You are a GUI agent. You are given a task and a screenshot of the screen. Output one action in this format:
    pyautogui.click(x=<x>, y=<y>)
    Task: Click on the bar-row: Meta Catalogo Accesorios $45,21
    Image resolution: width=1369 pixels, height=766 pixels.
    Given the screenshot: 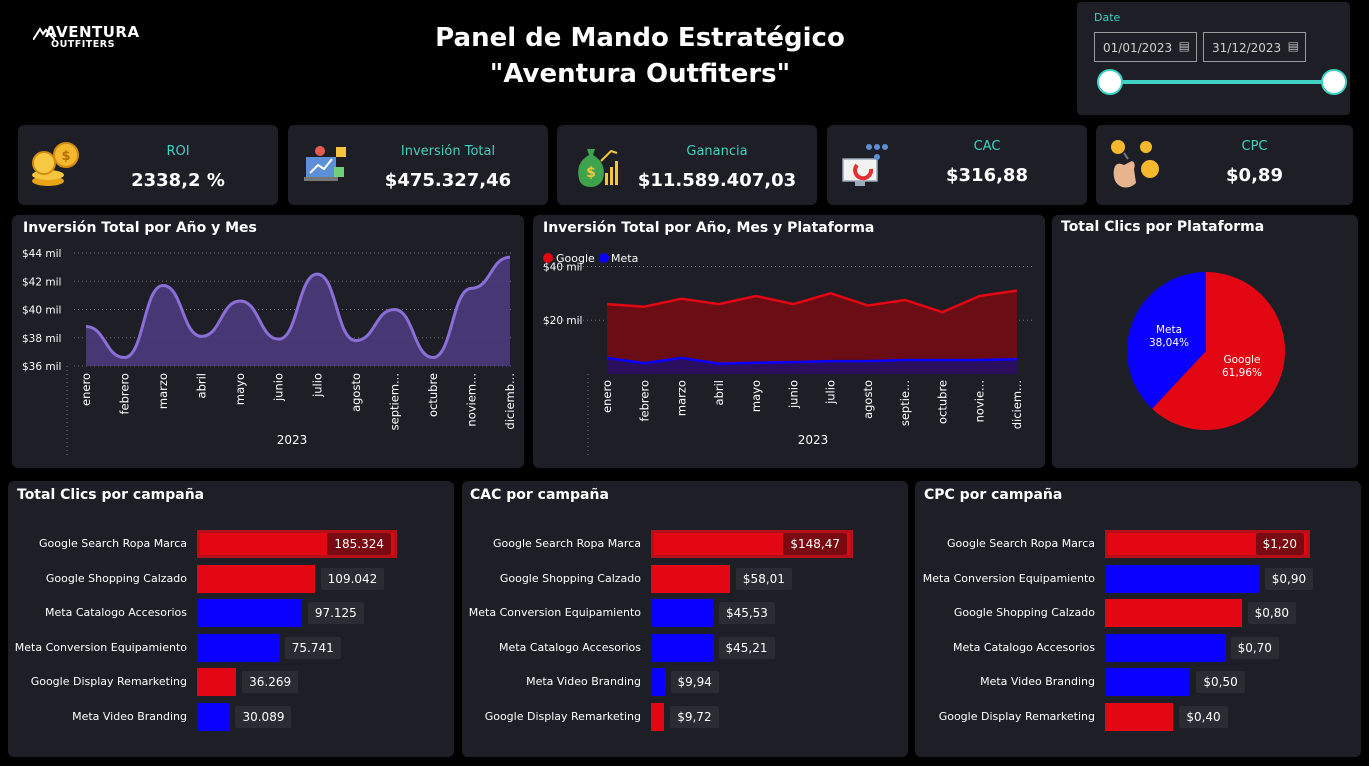 What is the action you would take?
    pyautogui.click(x=682, y=647)
    